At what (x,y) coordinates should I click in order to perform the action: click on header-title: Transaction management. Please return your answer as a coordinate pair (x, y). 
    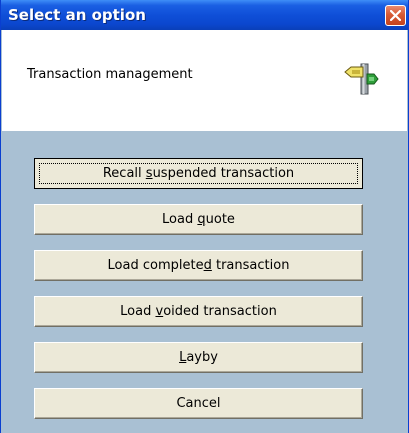
    Looking at the image, I should click on (110, 74).